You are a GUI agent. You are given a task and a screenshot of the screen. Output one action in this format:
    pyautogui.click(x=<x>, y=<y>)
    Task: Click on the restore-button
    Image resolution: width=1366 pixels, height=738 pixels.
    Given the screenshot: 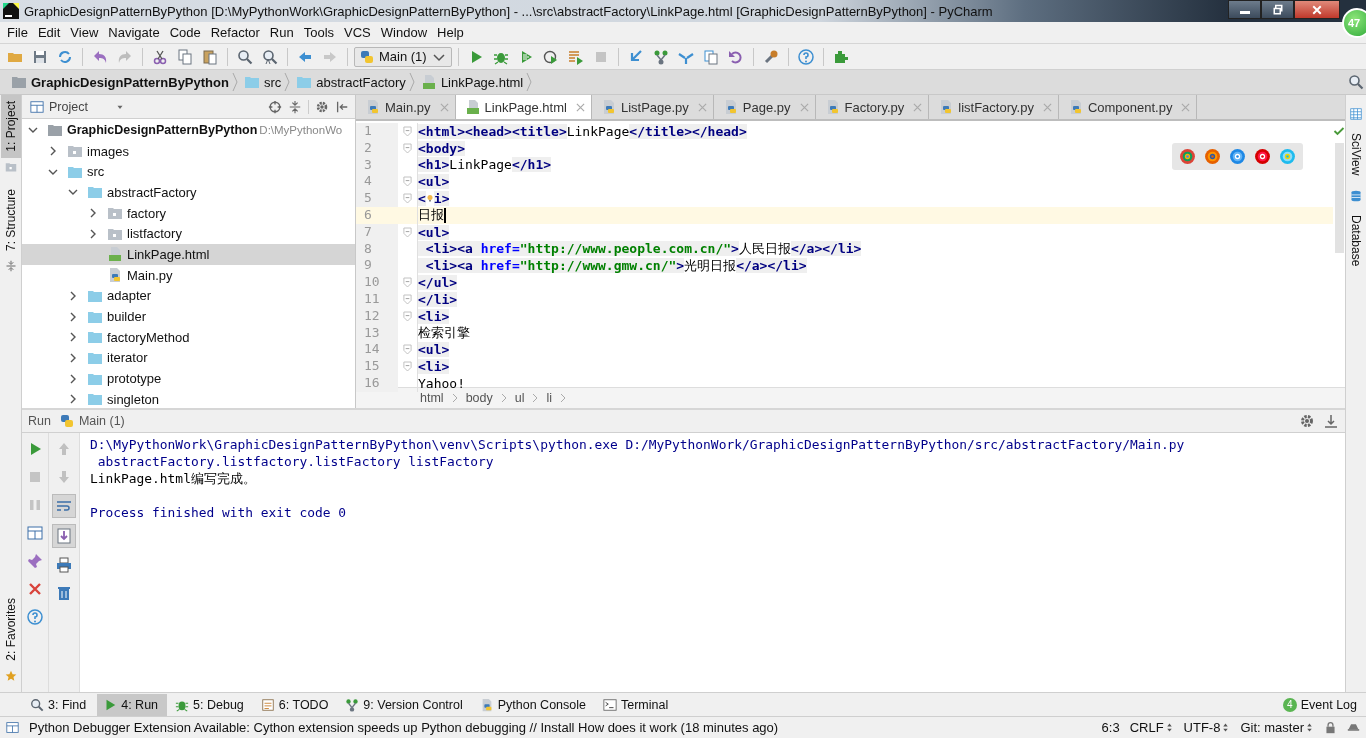 What is the action you would take?
    pyautogui.click(x=1277, y=9)
    